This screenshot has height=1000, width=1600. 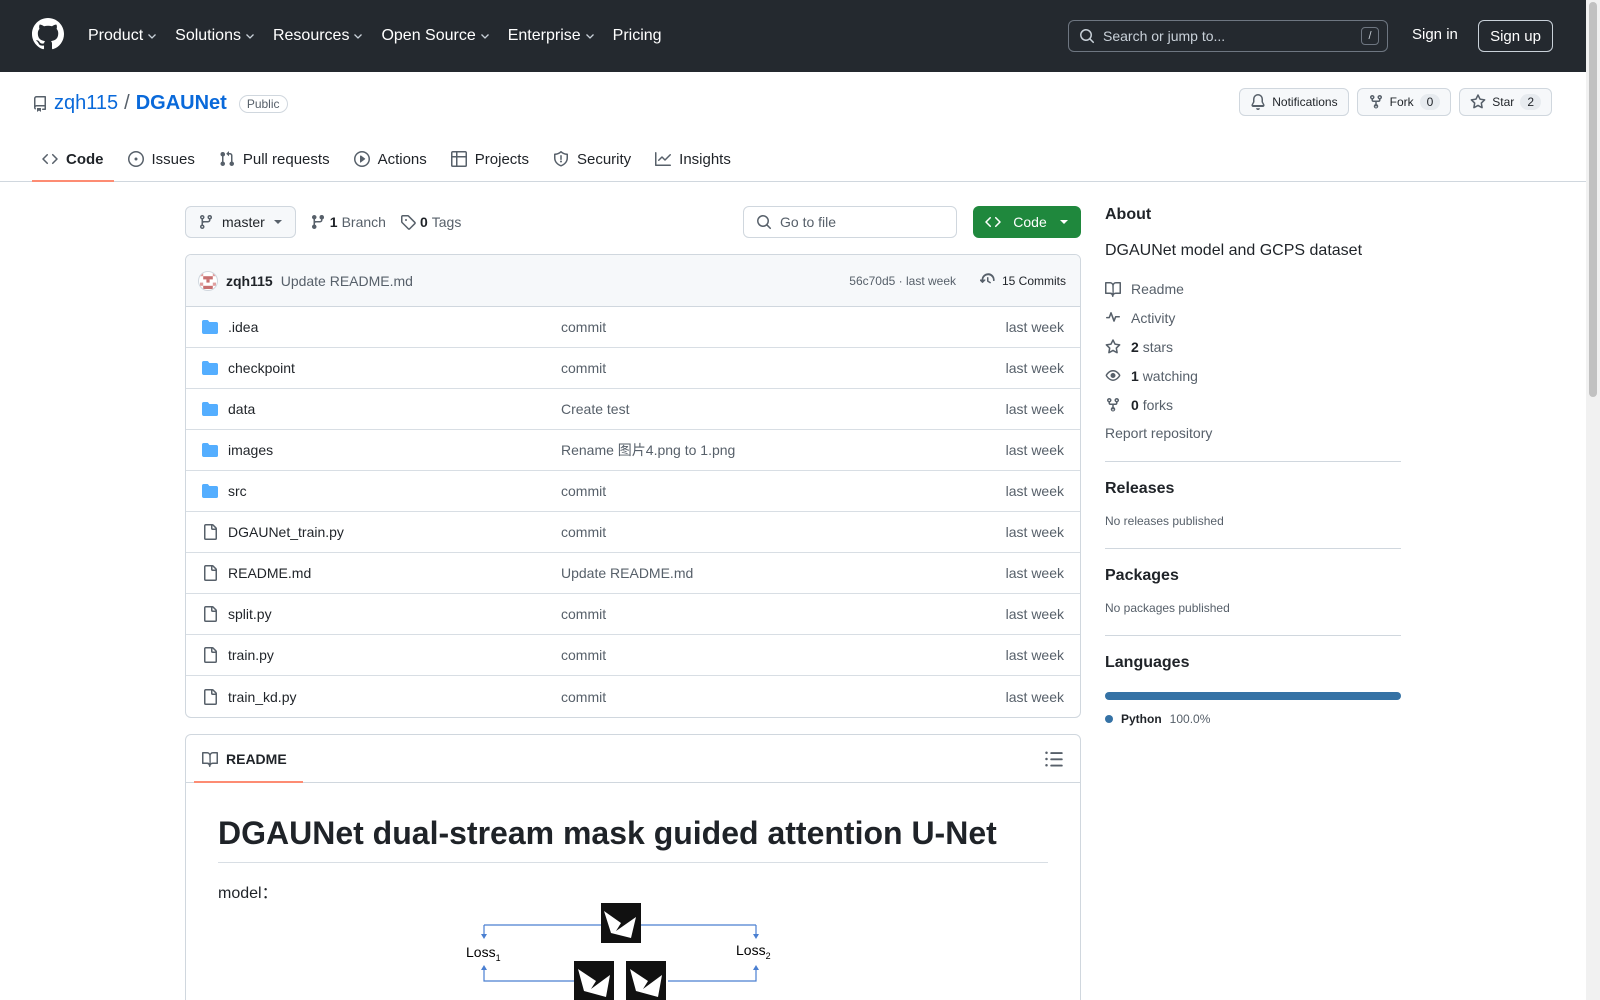 I want to click on about-item-label: stars, so click(x=1158, y=346).